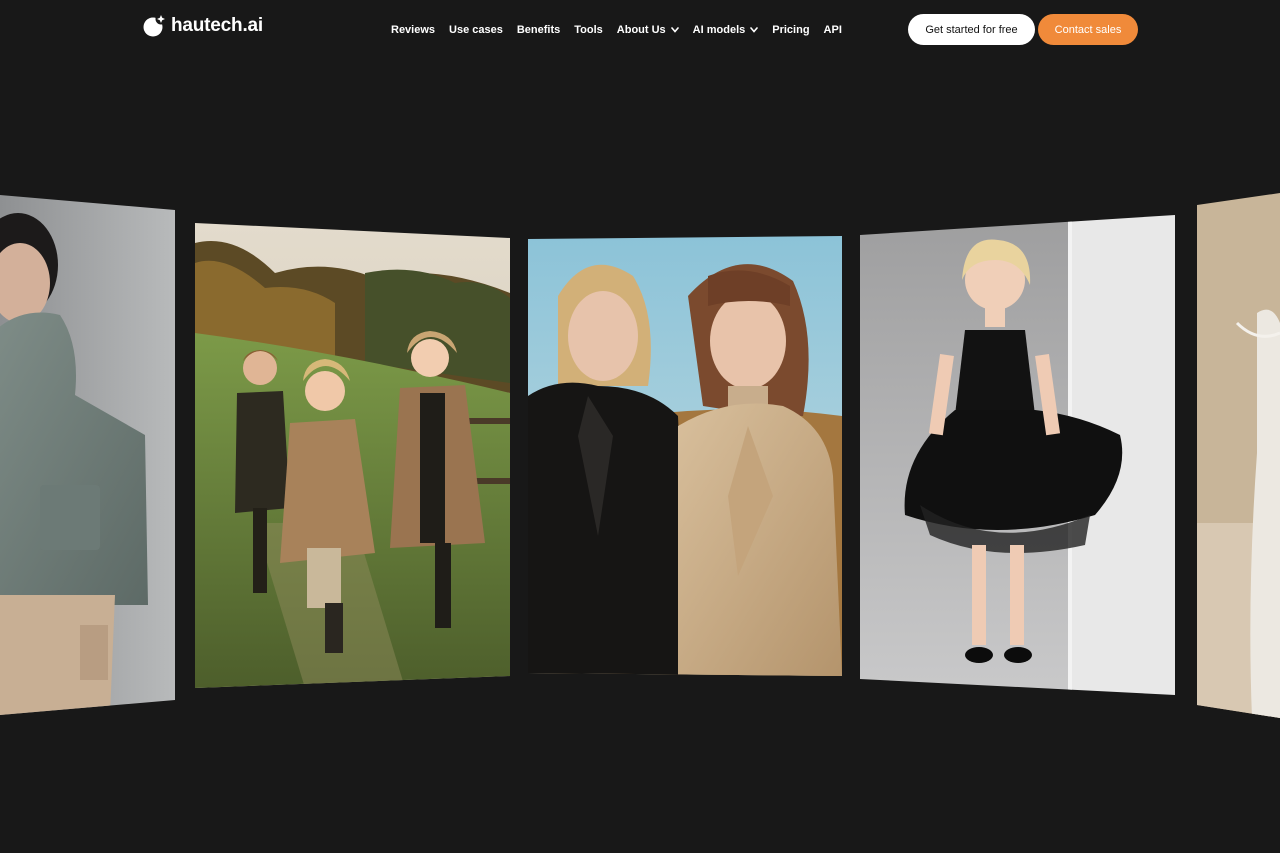  Describe the element at coordinates (155, 25) in the screenshot. I see `circle-sparkle-logo-icon` at that location.